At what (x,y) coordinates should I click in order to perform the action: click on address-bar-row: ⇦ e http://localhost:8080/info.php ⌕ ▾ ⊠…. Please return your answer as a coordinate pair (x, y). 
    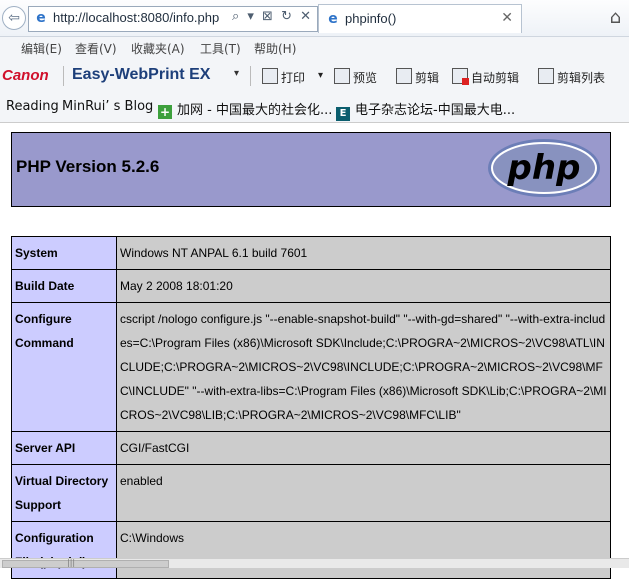
    Looking at the image, I should click on (314, 18).